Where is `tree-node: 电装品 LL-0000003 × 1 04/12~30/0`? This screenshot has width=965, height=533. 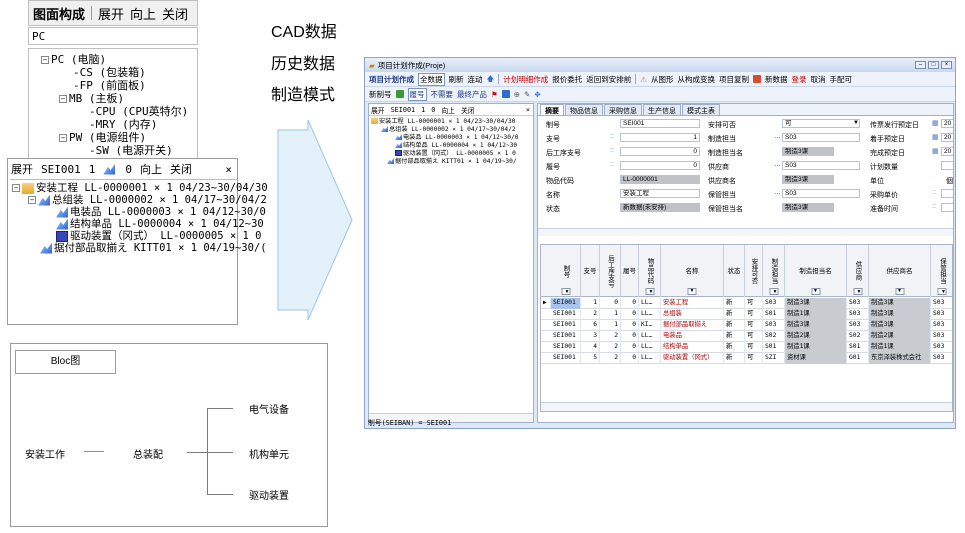
tree-node: 电装品 LL-0000003 × 1 04/12~30/0 is located at coordinates (456, 138).